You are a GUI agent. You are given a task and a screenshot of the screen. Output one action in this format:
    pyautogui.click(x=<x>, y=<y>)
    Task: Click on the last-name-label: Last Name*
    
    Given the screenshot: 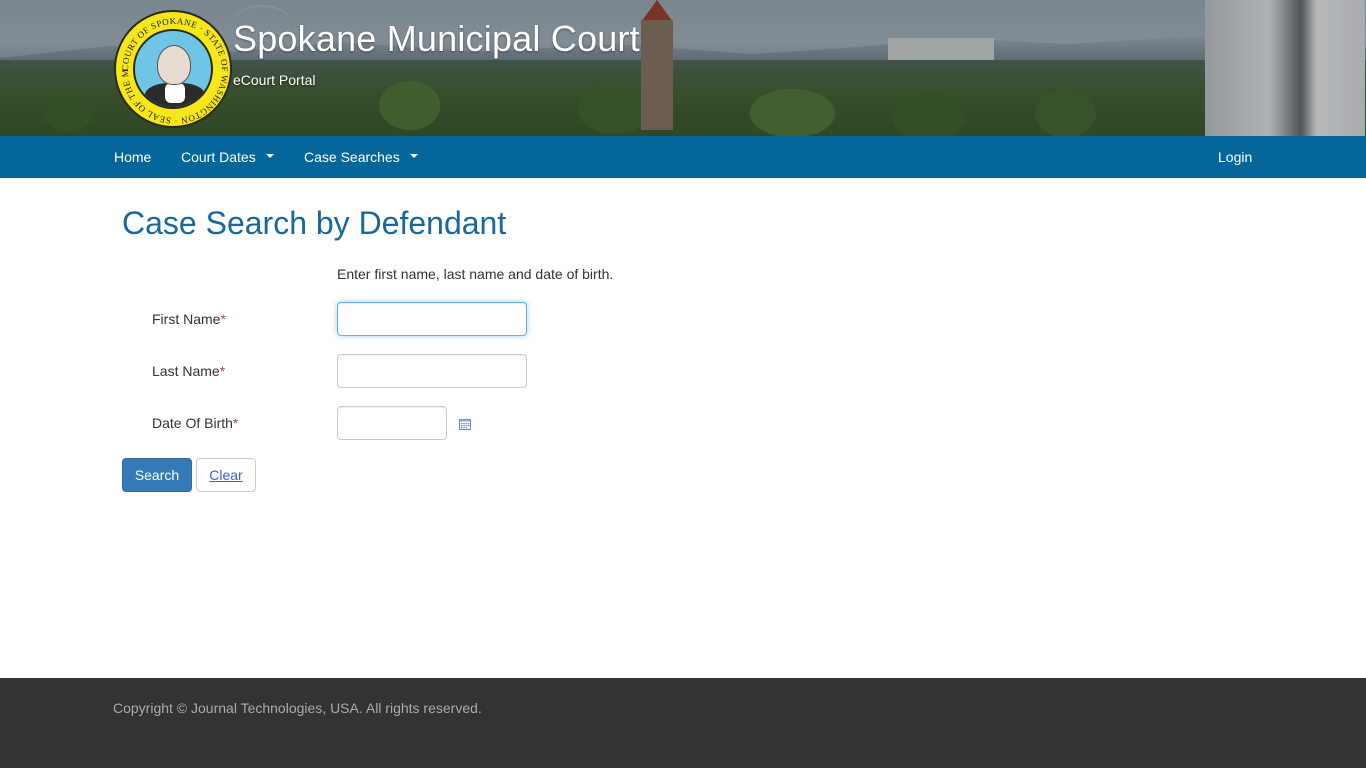 What is the action you would take?
    pyautogui.click(x=189, y=371)
    